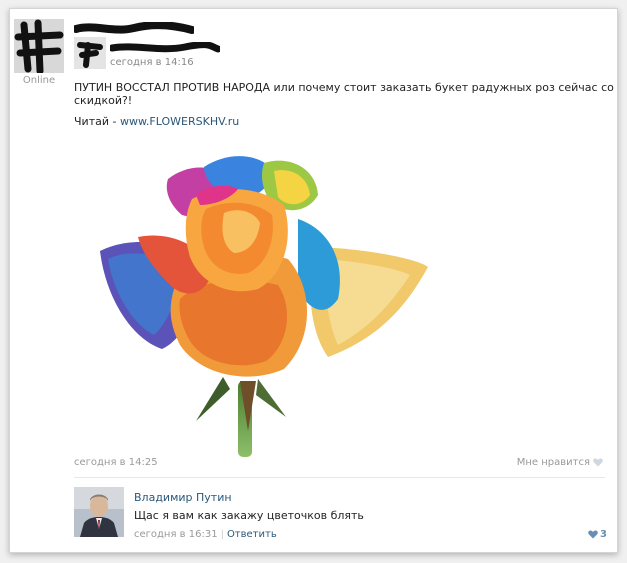 This screenshot has height=563, width=627. I want to click on like-button: Мне нравится, so click(560, 462).